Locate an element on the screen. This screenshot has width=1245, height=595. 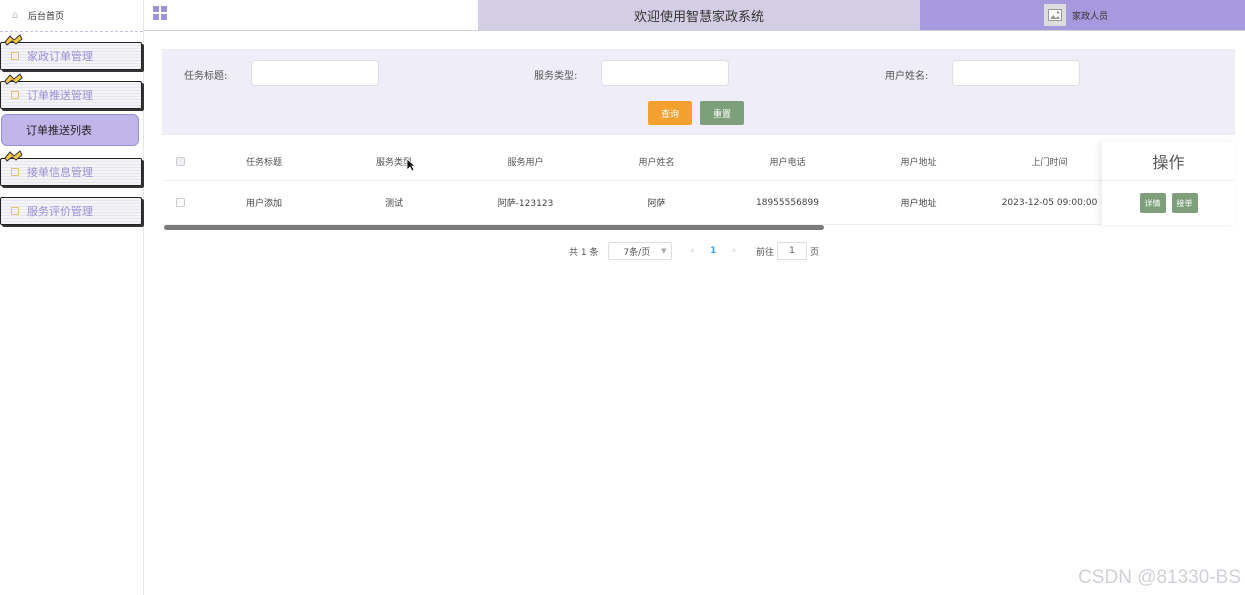
chevron-down-icon: ▼ is located at coordinates (664, 251).